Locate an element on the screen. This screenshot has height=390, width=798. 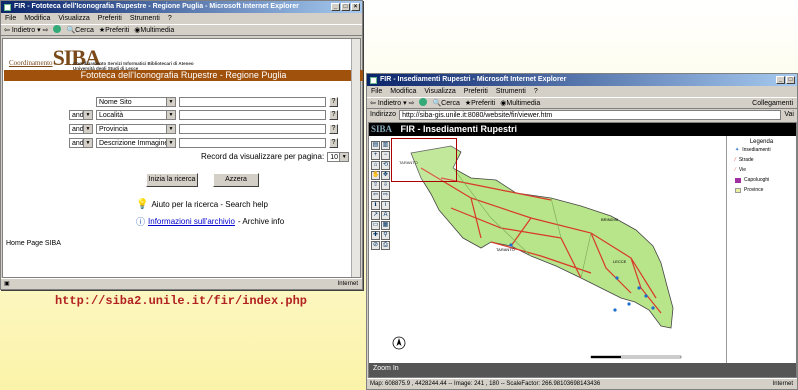
page-icon: ▣ is located at coordinates (7, 284).